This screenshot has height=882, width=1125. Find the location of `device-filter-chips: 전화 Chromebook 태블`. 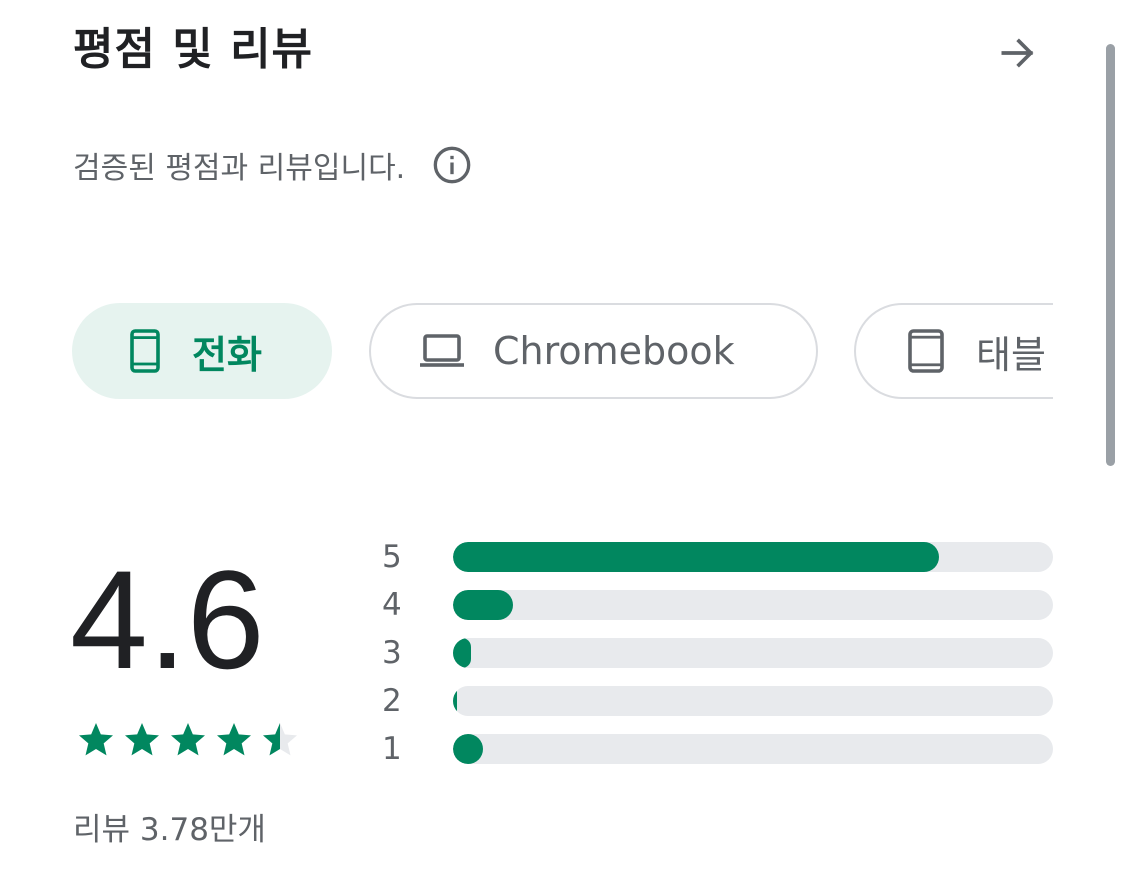

device-filter-chips: 전화 Chromebook 태블 is located at coordinates (562, 351).